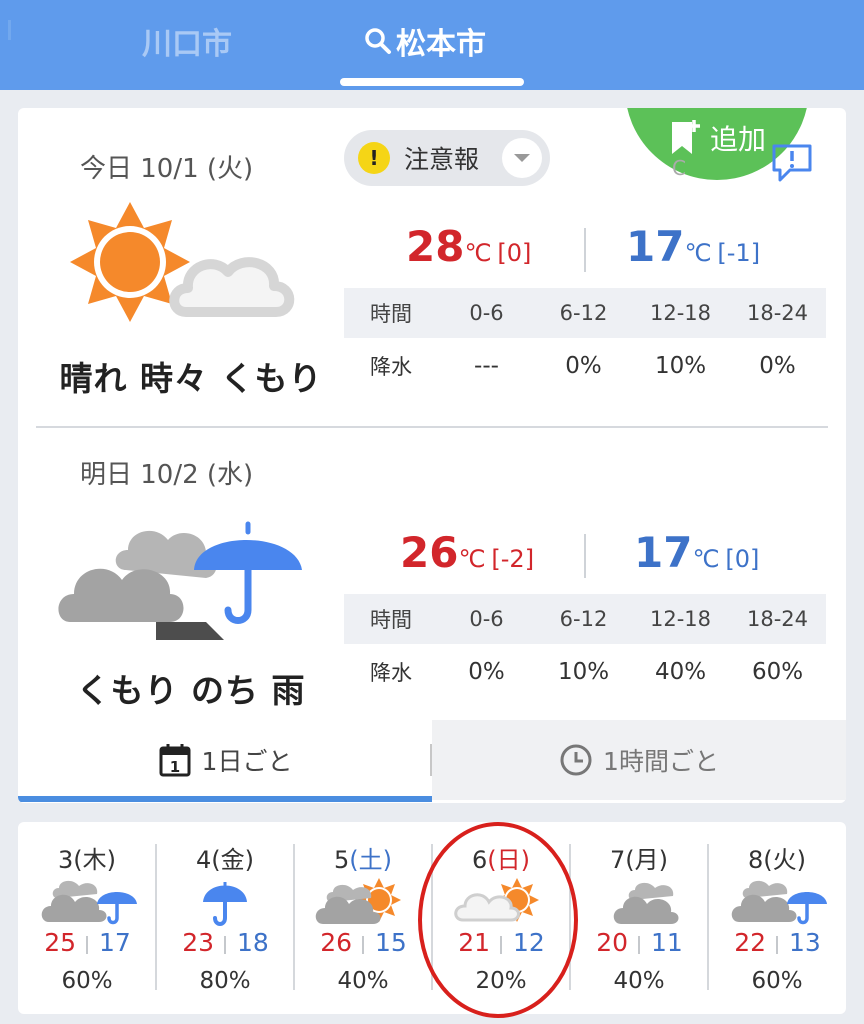 This screenshot has height=1024, width=864. I want to click on tomorrow-temperatures: 26℃ [-2] 17℃ [0], so click(613, 558).